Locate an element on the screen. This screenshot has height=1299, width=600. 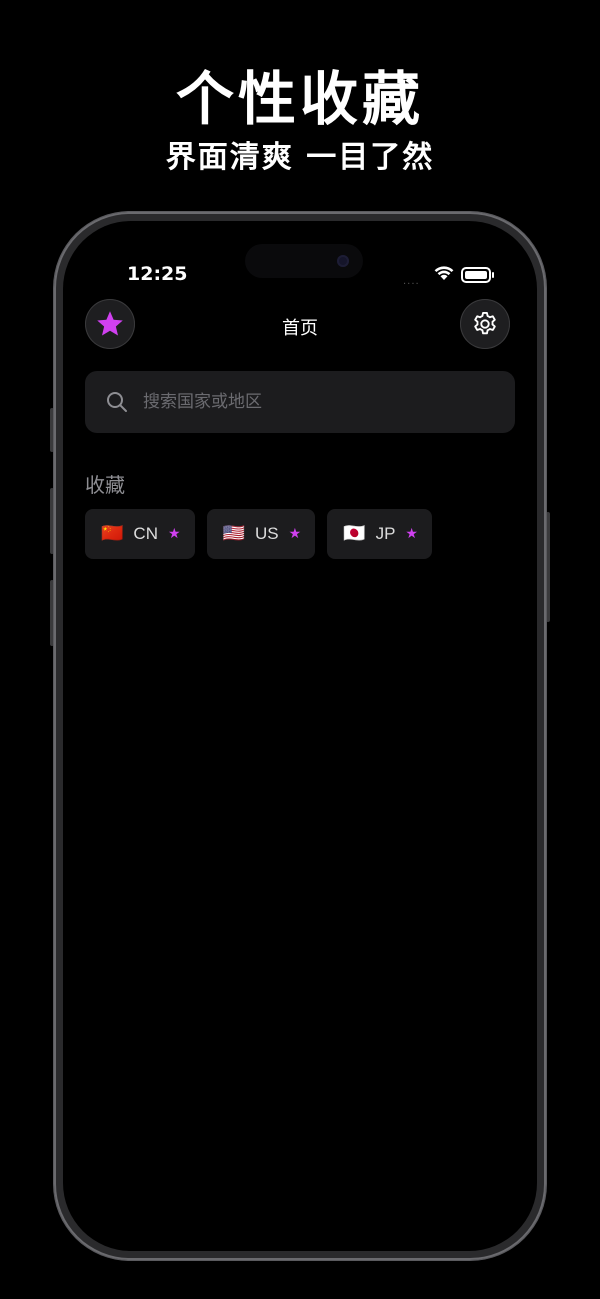
promo-title: 个性收藏 is located at coordinates (299, 99).